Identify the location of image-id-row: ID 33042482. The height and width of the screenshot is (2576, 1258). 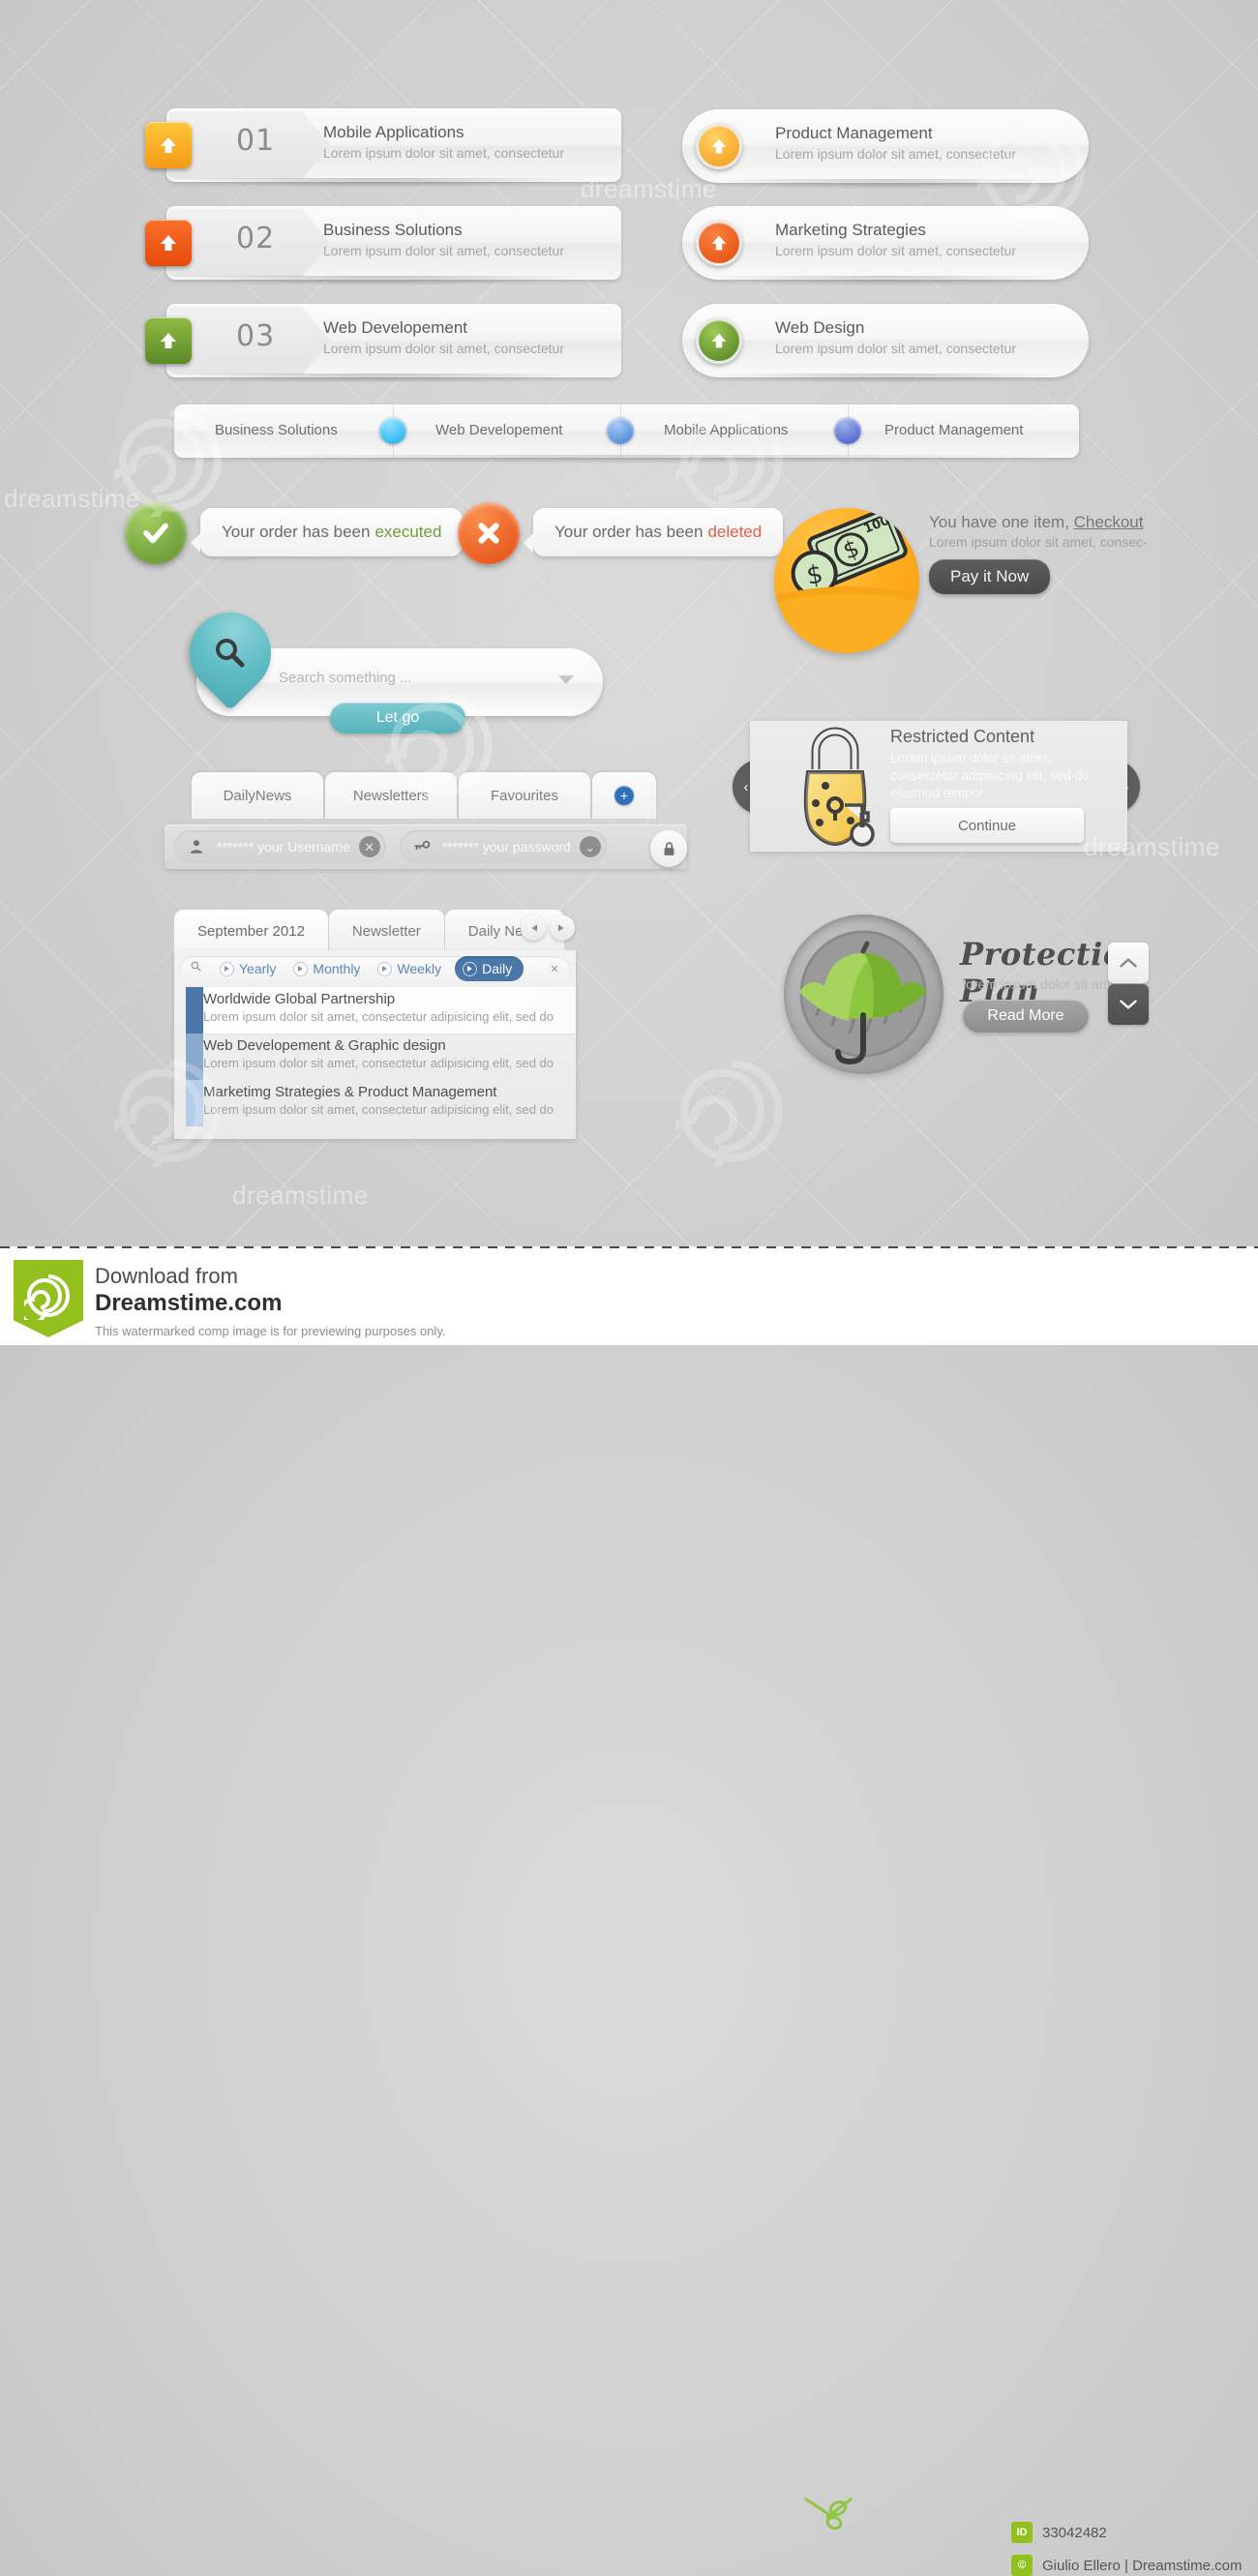
(1059, 2532).